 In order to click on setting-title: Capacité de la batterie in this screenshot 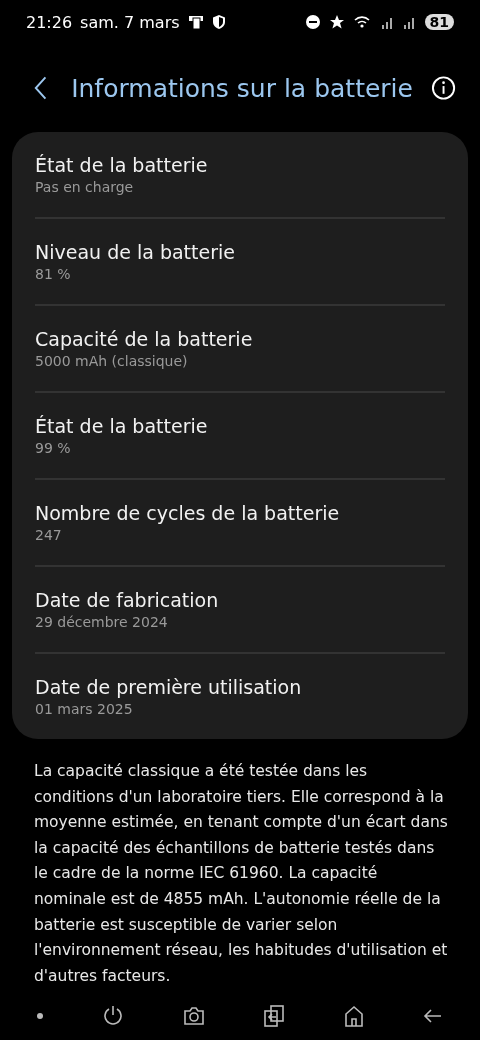, I will do `click(144, 339)`.